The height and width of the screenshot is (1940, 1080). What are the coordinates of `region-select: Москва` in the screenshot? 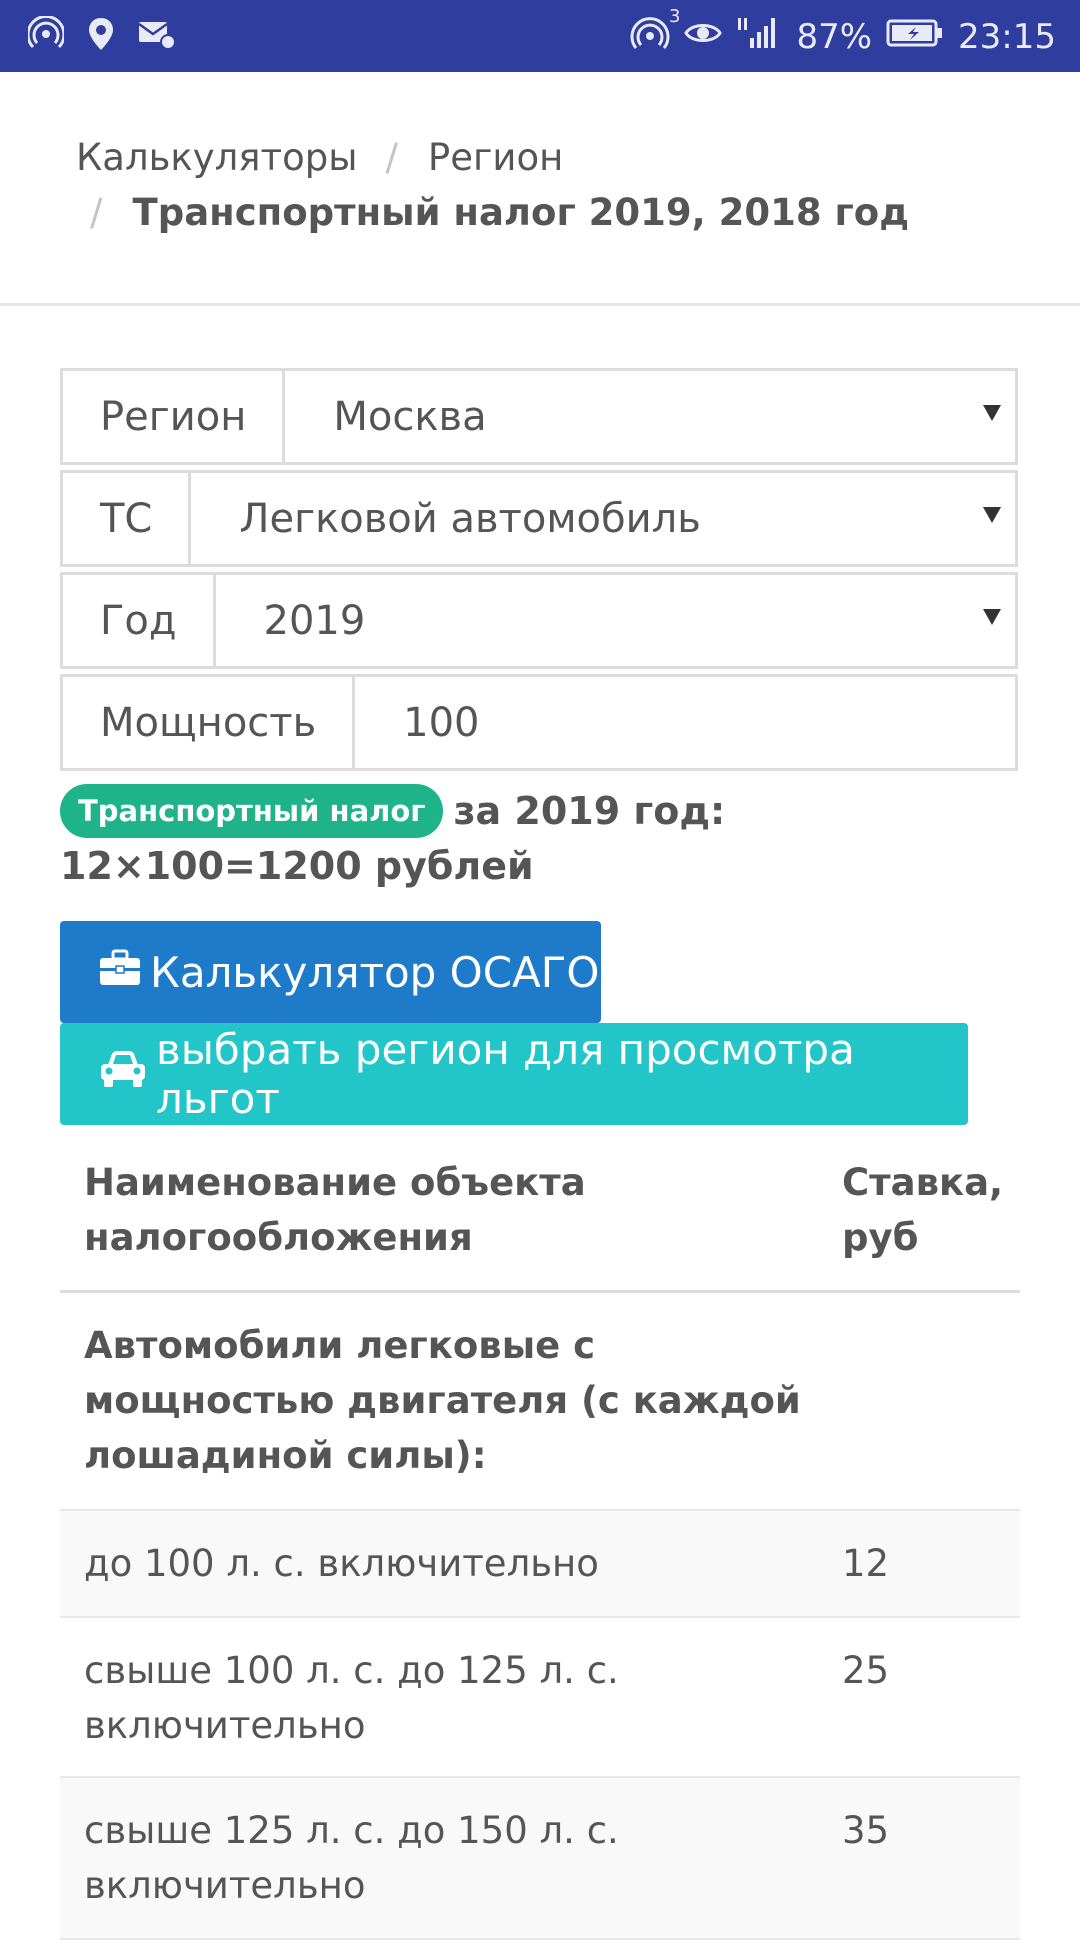 It's located at (650, 416).